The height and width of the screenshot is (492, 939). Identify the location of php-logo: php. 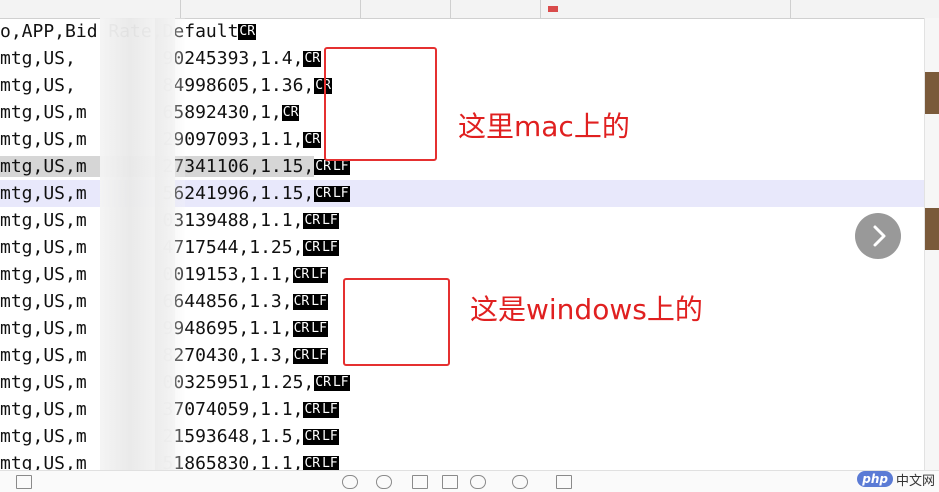
(875, 479).